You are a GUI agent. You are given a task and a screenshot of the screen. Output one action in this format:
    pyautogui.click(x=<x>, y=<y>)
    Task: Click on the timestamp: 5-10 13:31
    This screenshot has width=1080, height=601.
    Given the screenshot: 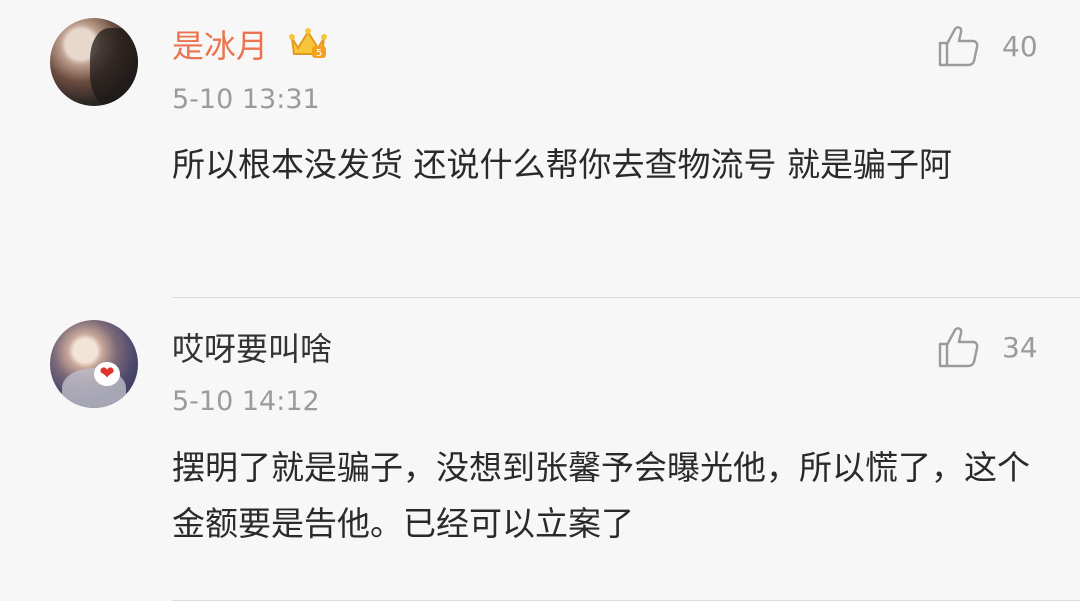 What is the action you would take?
    pyautogui.click(x=246, y=99)
    